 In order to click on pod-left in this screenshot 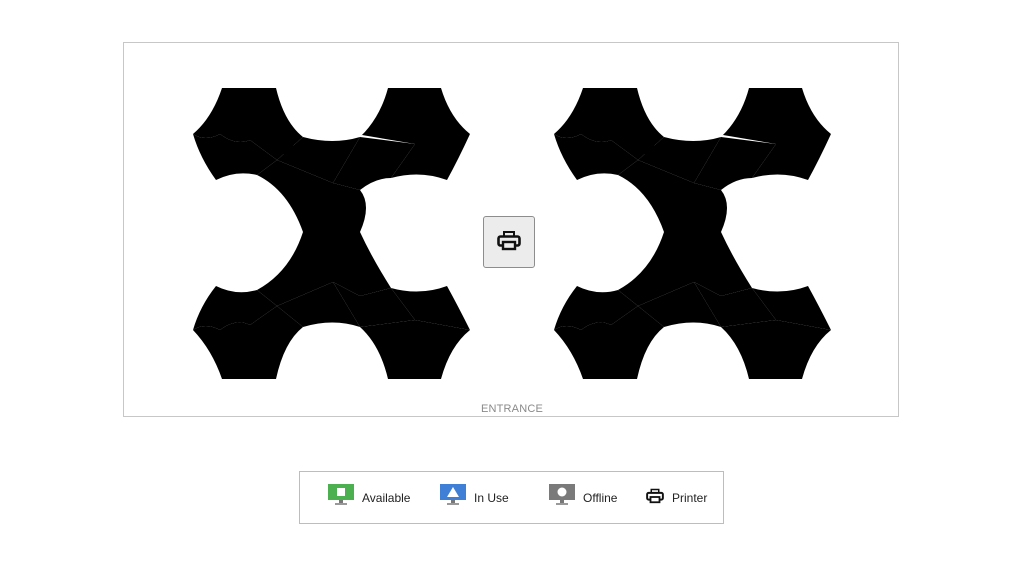, I will do `click(331, 233)`.